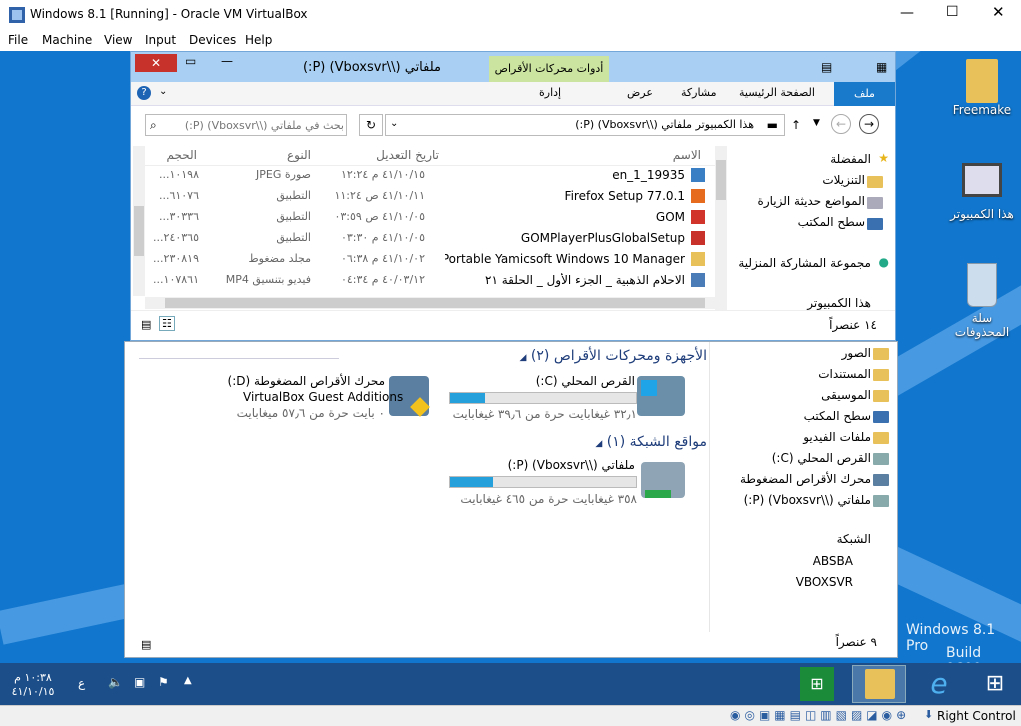  I want to click on internet-explorer-icon: e, so click(939, 684).